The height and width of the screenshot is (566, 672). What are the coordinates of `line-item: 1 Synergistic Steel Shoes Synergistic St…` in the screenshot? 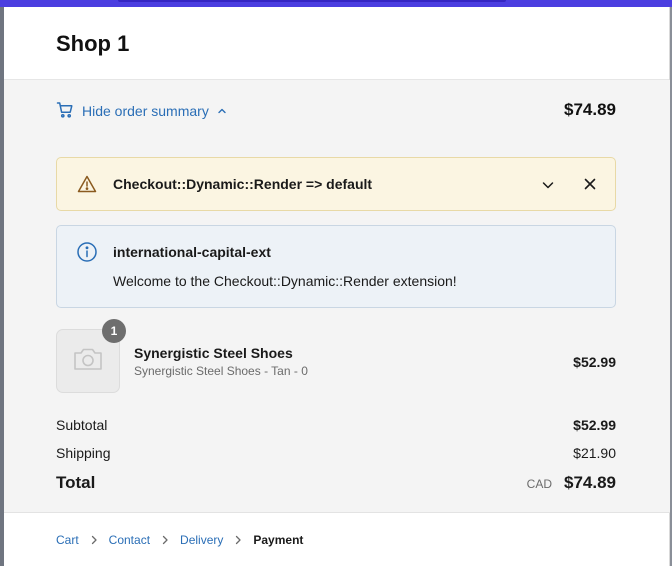 It's located at (336, 357).